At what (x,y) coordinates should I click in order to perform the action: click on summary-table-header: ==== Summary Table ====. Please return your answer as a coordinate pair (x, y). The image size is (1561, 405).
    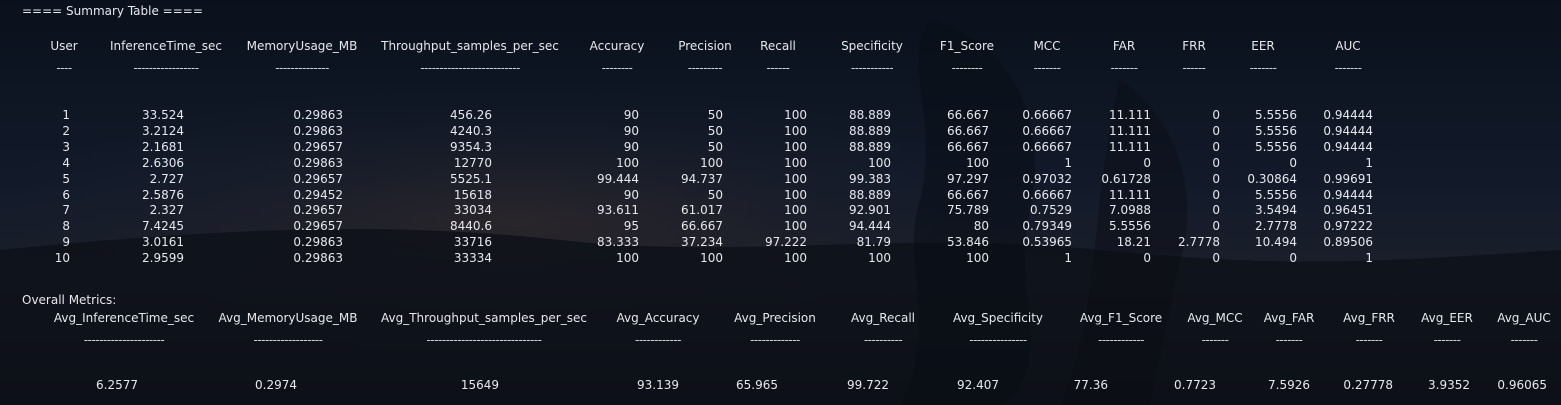
    Looking at the image, I should click on (112, 11).